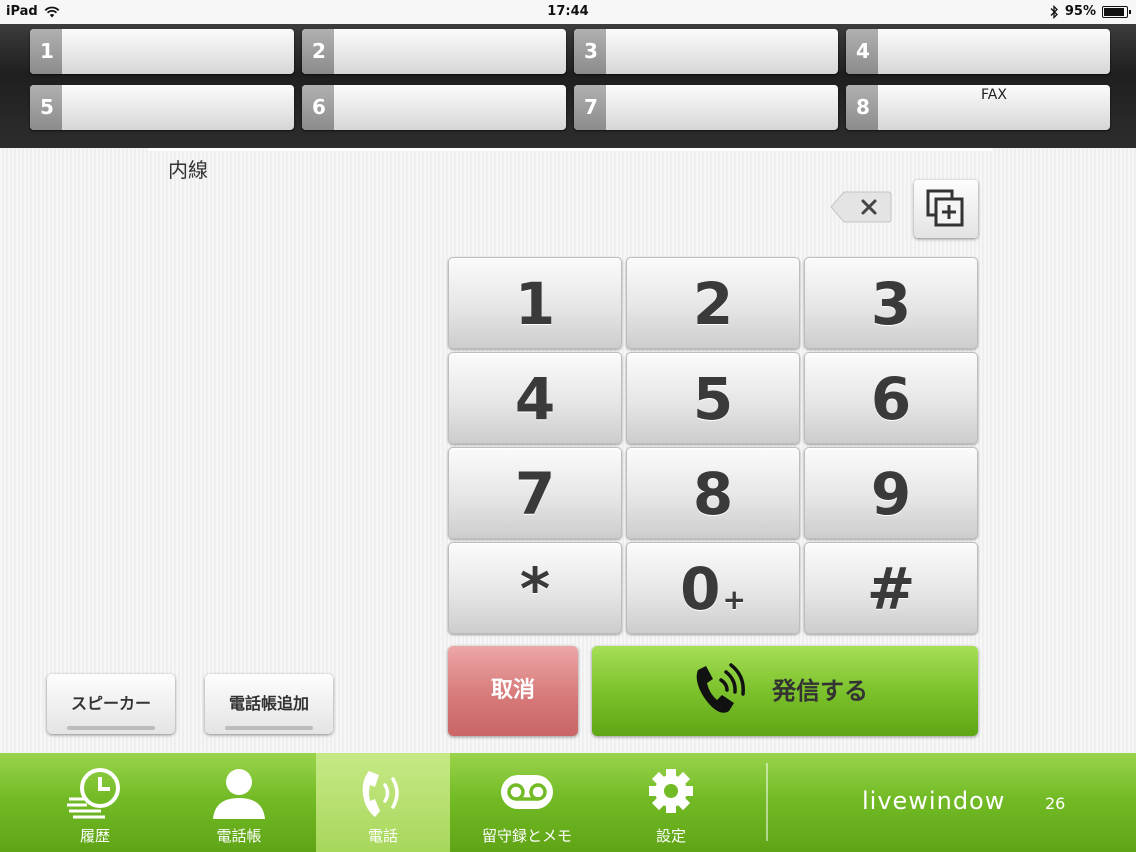 The image size is (1136, 852). Describe the element at coordinates (1054, 11) in the screenshot. I see `bluetooth-icon` at that location.